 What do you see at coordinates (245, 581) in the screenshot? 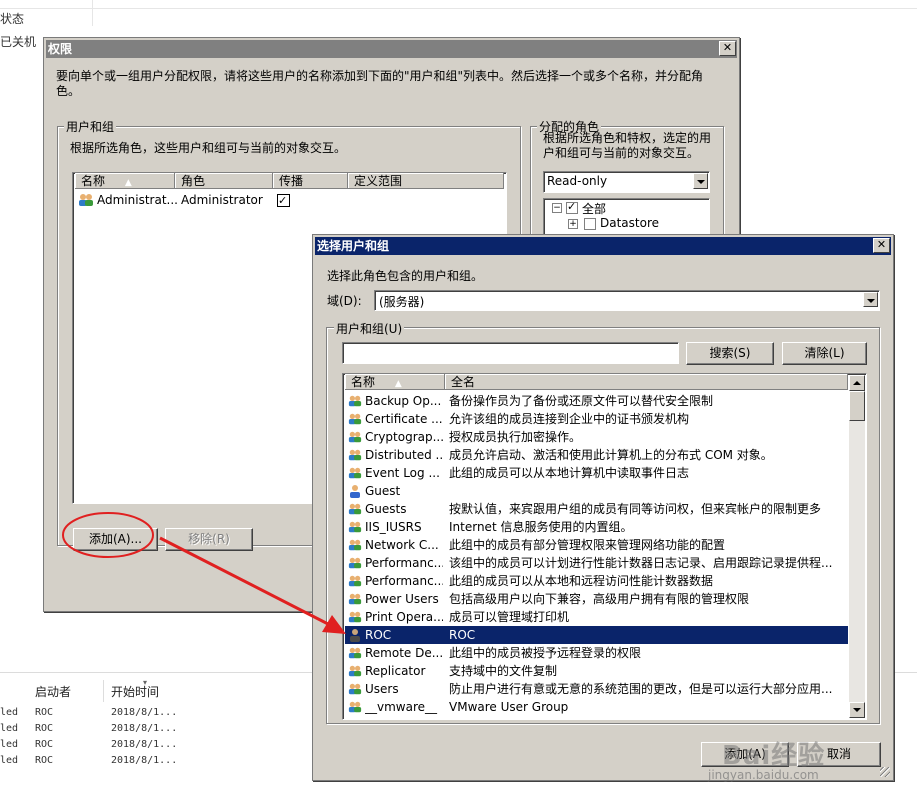
I see `annotation-arrow` at bounding box center [245, 581].